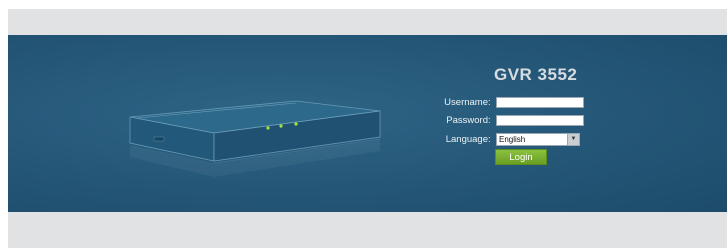  Describe the element at coordinates (540, 102) in the screenshot. I see `username-input` at that location.